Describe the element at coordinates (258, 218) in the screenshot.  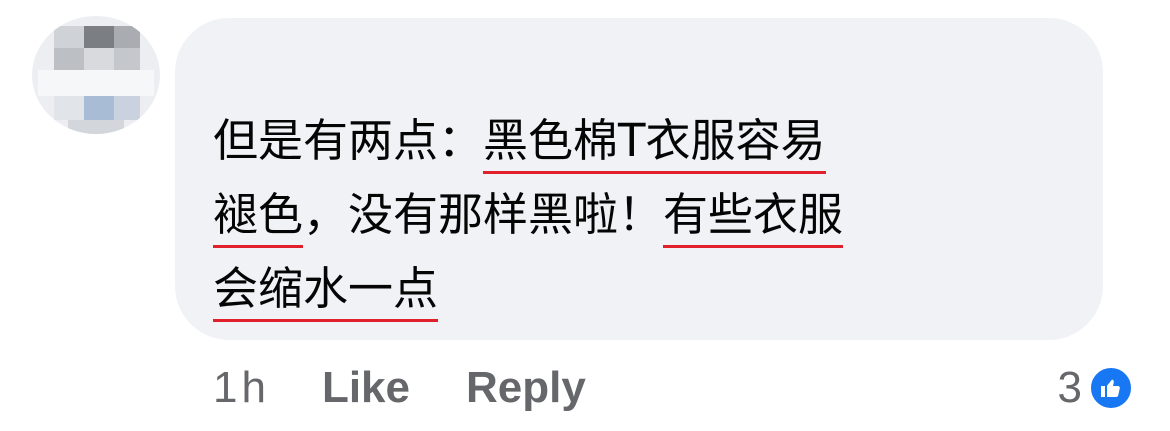
I see `comment-segment-underlined: 褪色` at that location.